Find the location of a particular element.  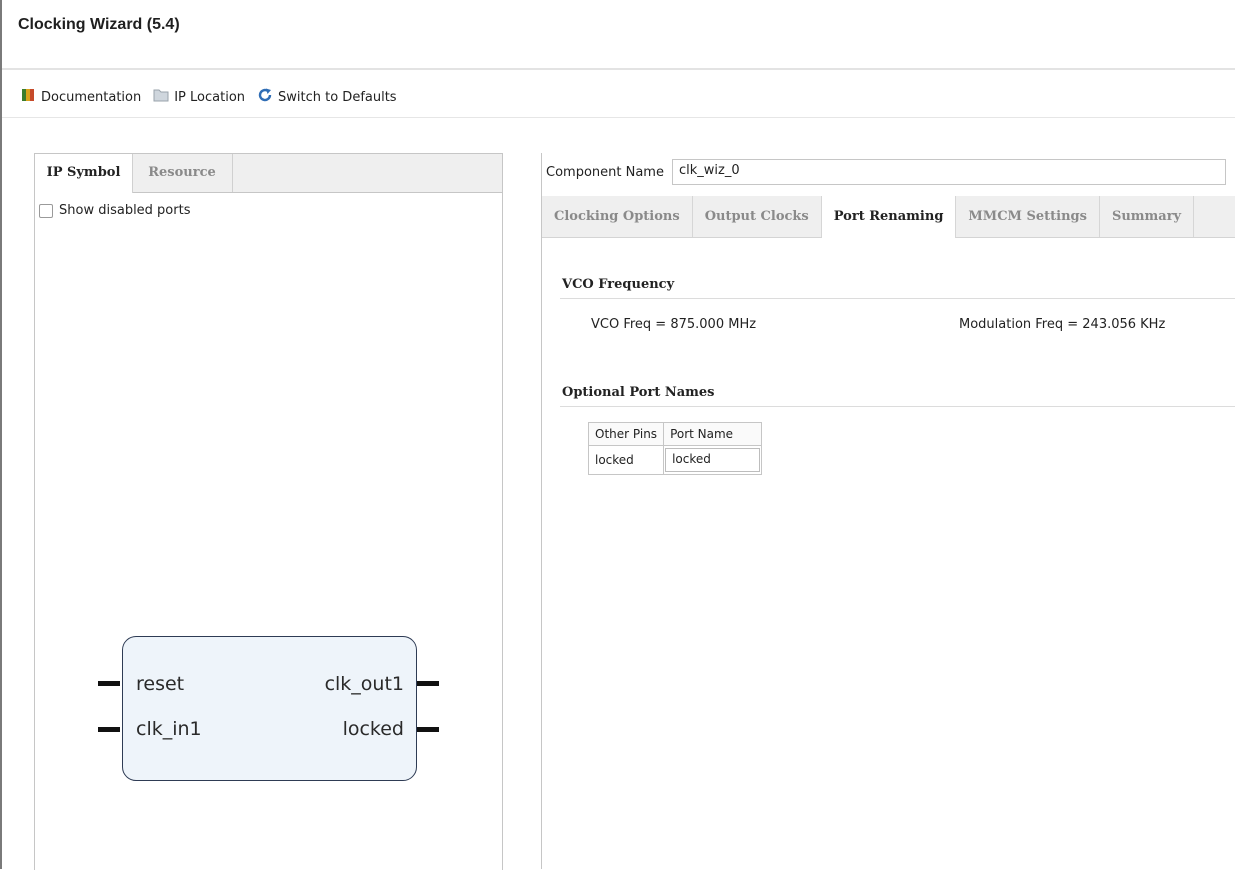

toolbar-separator is located at coordinates (618, 117).